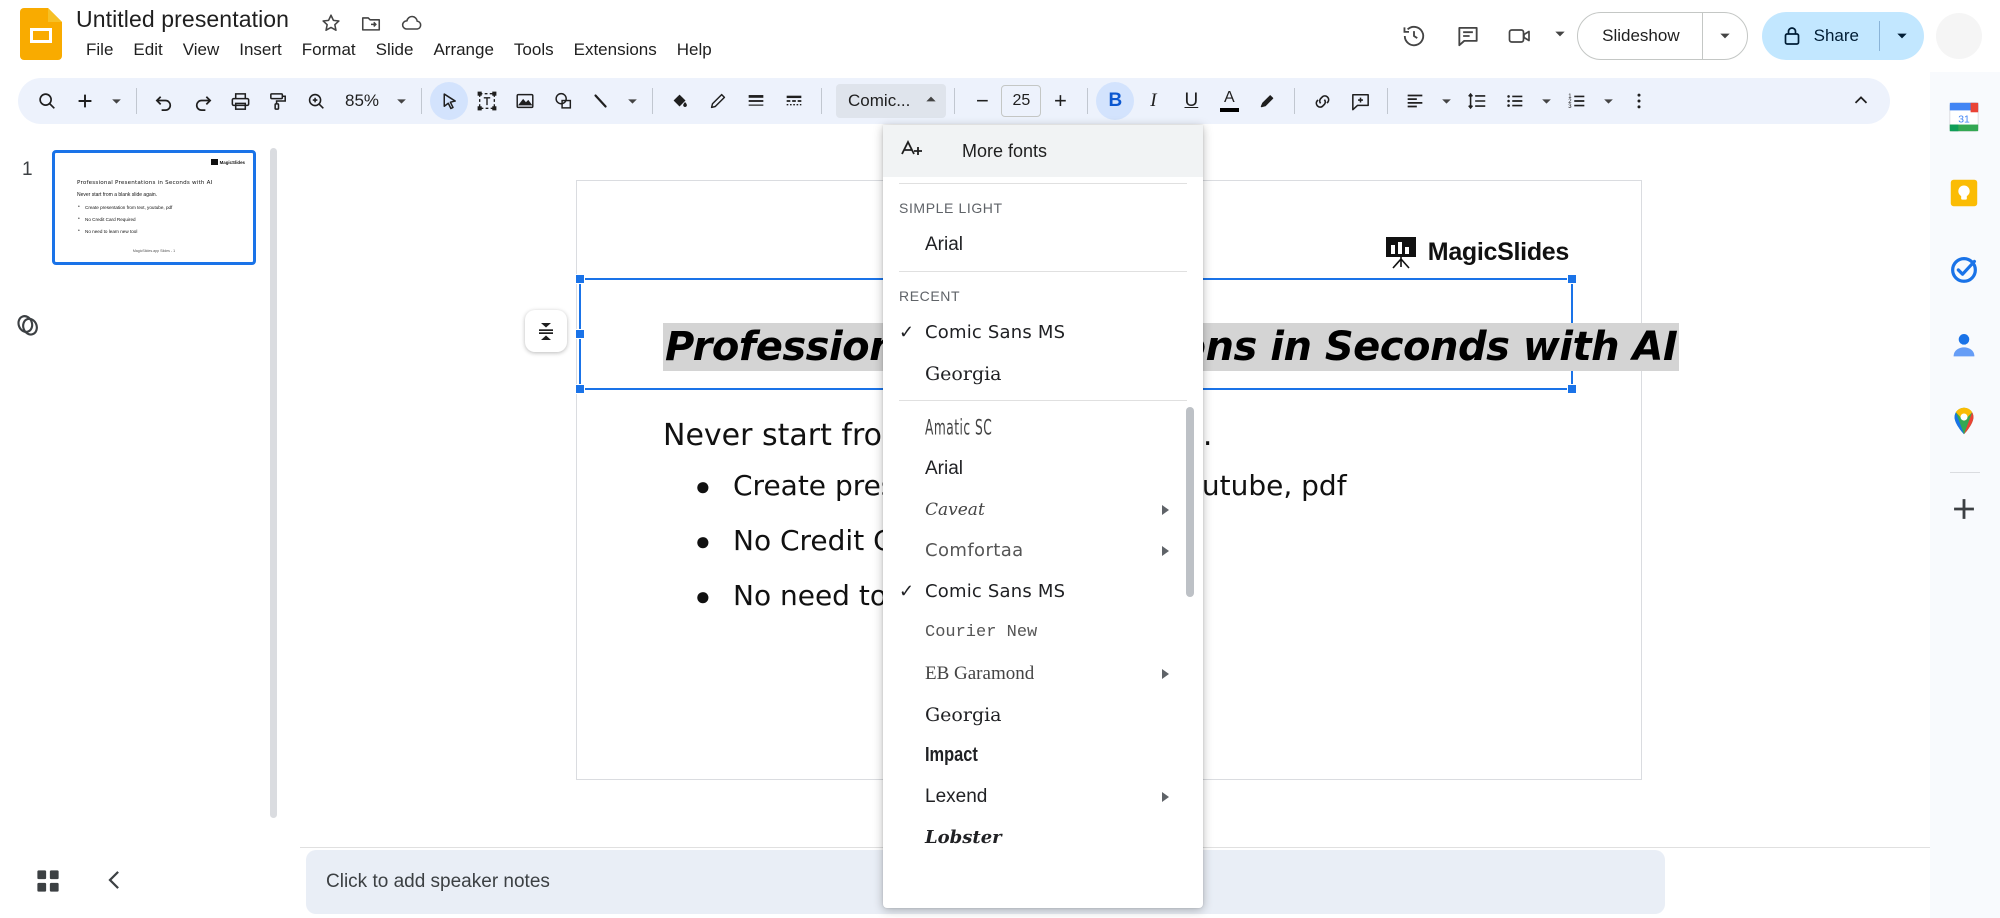 Image resolution: width=2000 pixels, height=918 pixels. I want to click on chevron-left-icon, so click(115, 880).